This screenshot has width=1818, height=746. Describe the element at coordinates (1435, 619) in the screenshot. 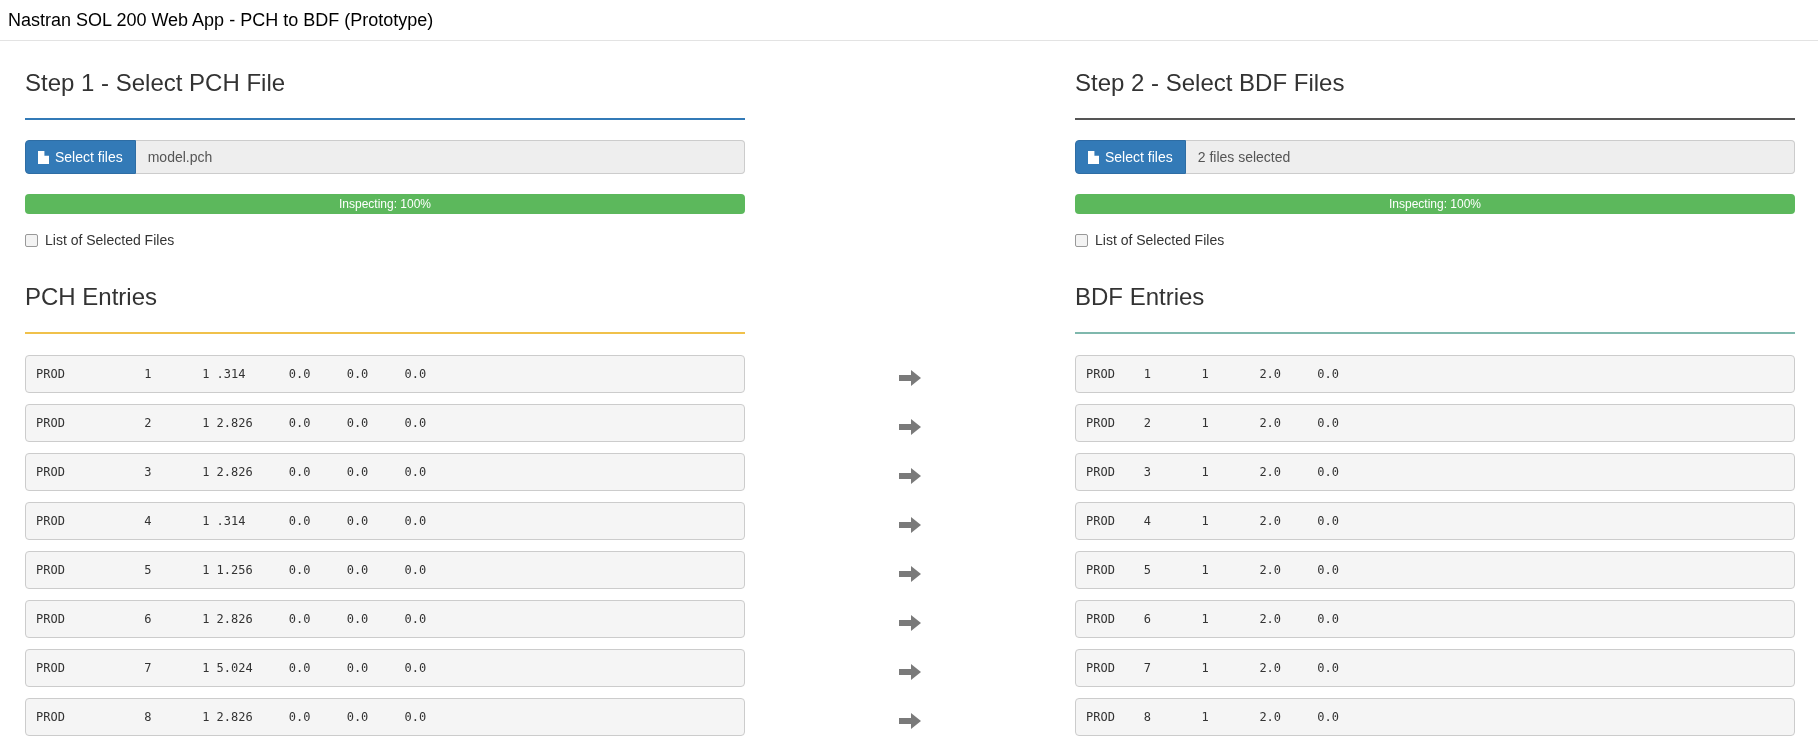

I see `bdf-entry: PROD 6 1 2.0 0.0` at that location.